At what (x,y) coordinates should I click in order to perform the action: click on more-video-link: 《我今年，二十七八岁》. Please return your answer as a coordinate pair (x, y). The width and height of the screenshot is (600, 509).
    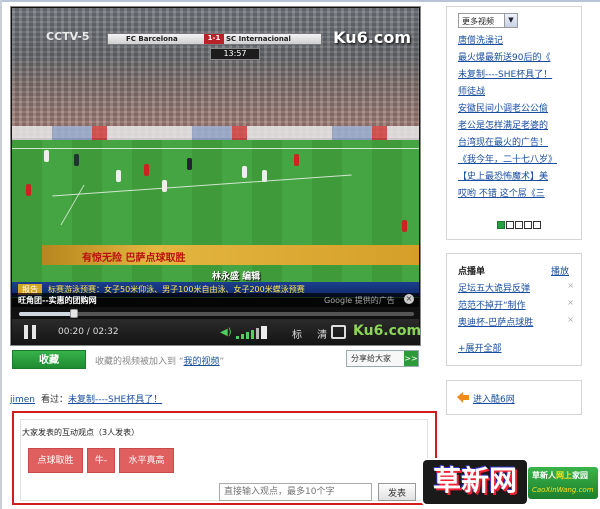
    Looking at the image, I should click on (519, 160).